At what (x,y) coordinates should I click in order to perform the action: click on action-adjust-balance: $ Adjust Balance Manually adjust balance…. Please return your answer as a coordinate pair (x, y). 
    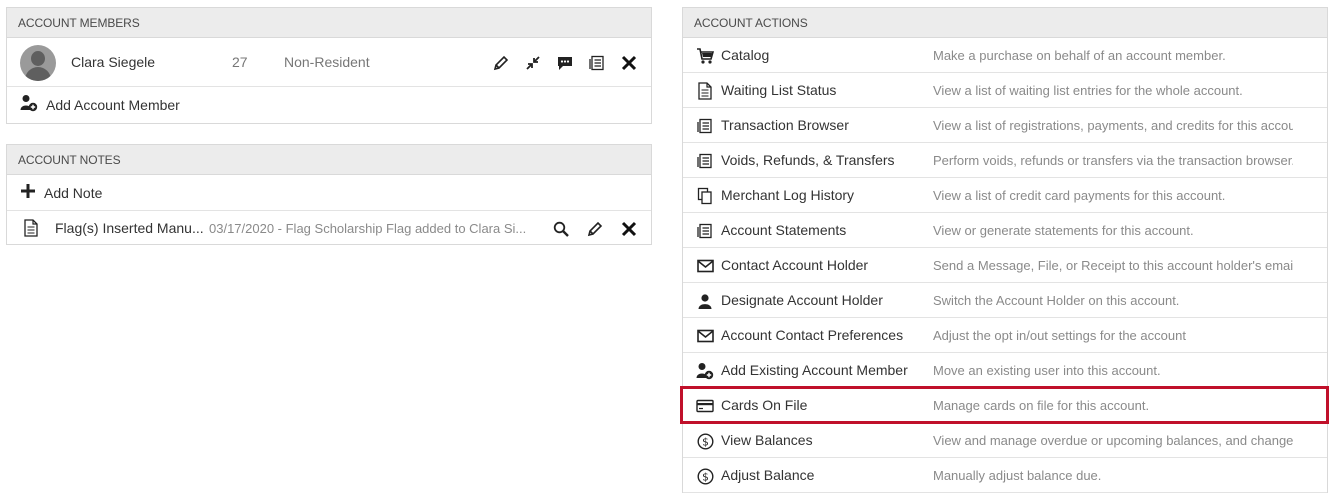
    Looking at the image, I should click on (1005, 475).